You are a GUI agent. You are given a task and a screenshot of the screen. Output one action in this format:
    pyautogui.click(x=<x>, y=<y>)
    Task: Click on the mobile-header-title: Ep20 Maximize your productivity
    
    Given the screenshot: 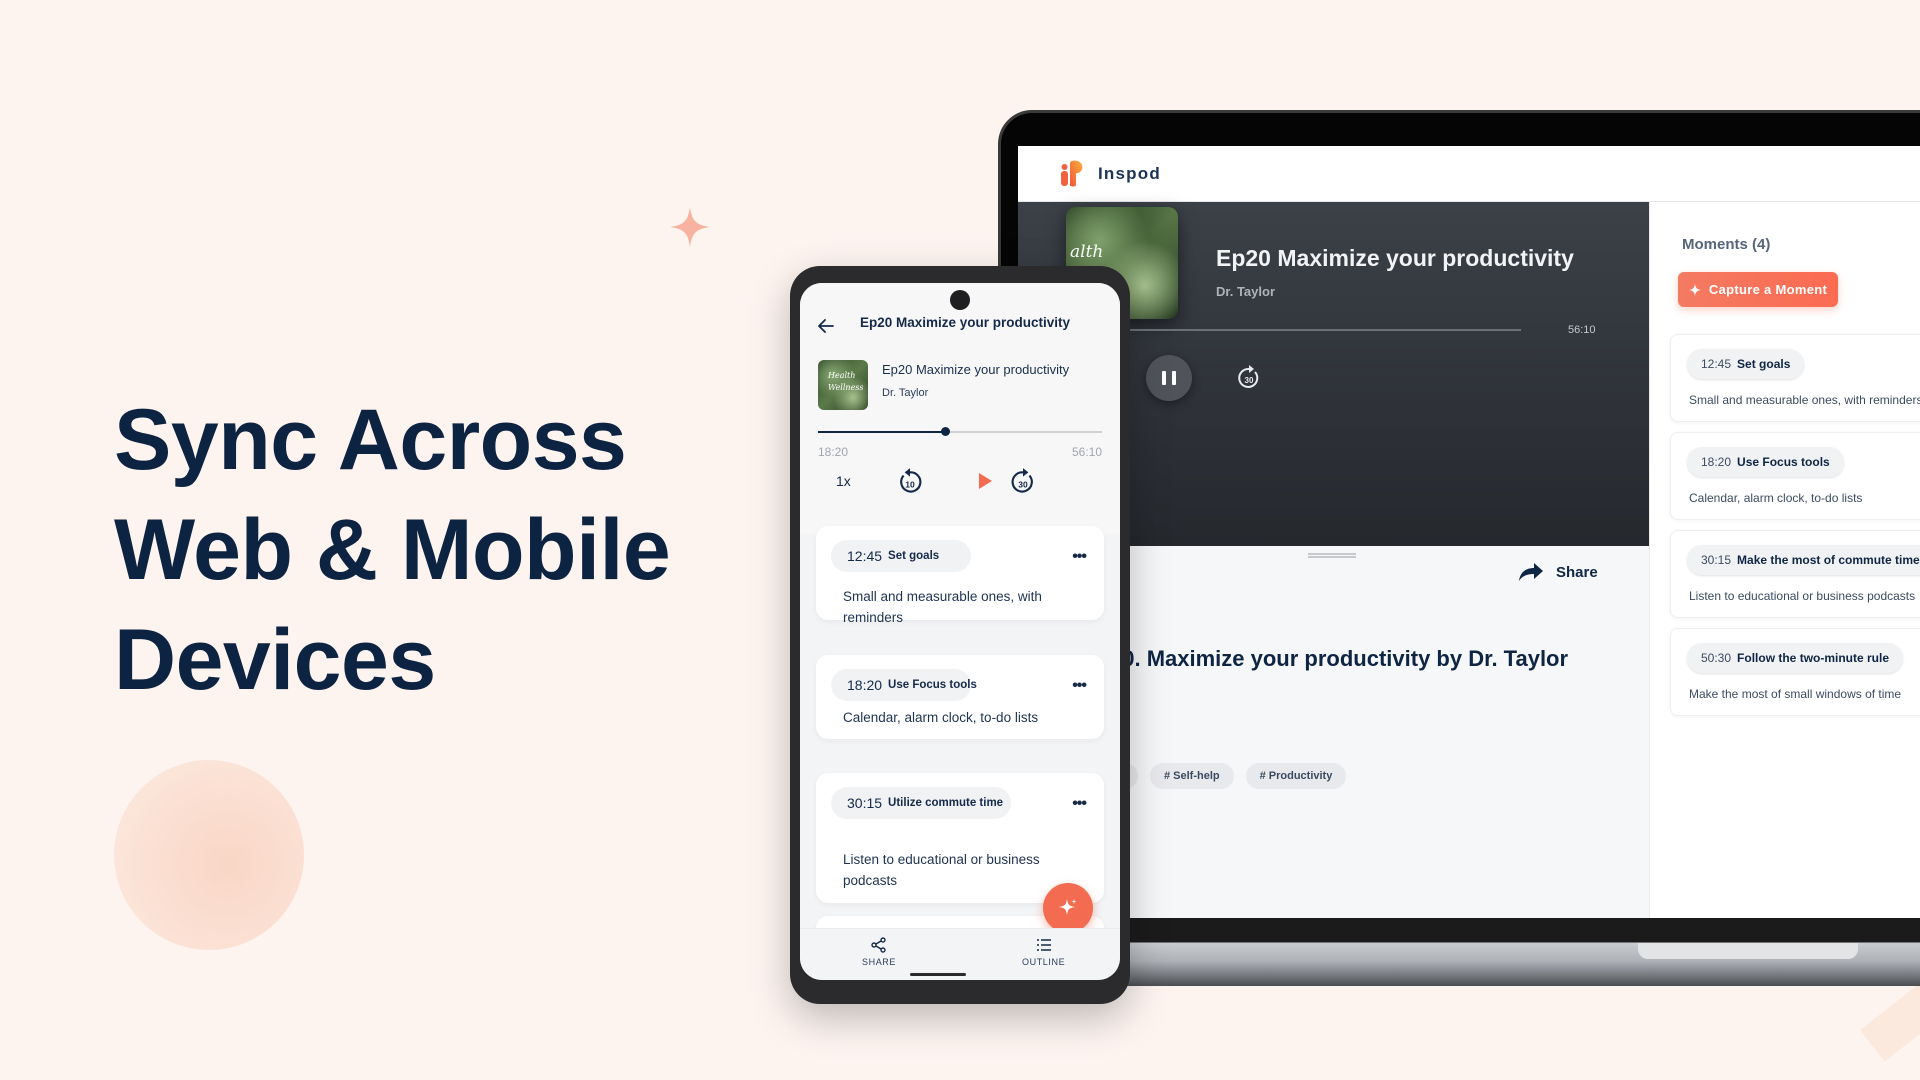 What is the action you would take?
    pyautogui.click(x=965, y=322)
    